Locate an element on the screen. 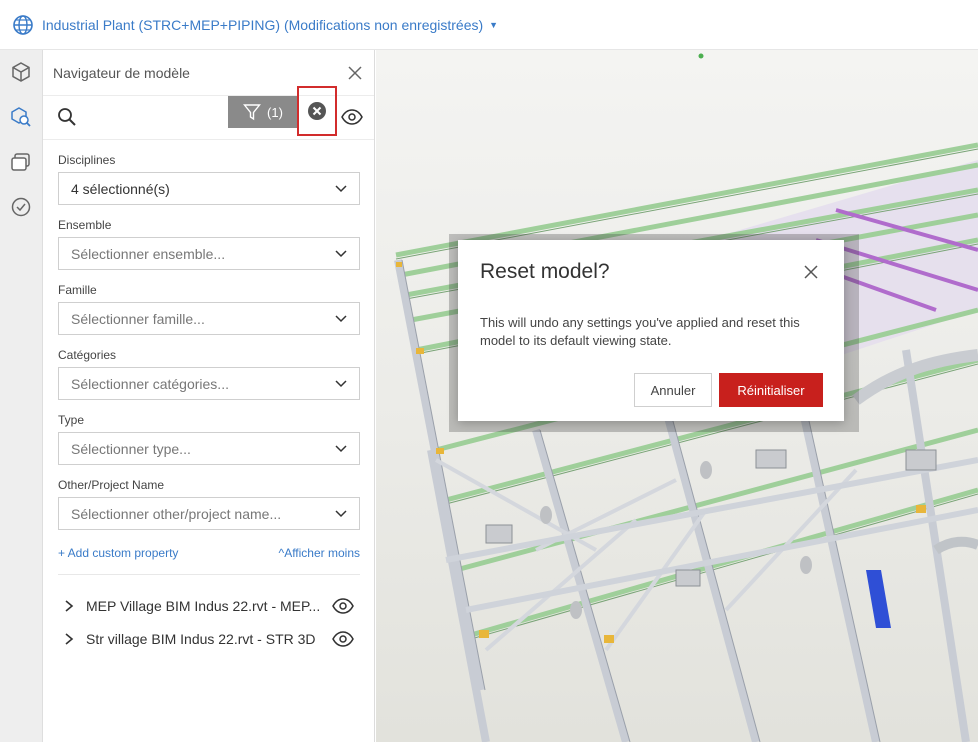  panel-toolbar: (1) is located at coordinates (208, 113).